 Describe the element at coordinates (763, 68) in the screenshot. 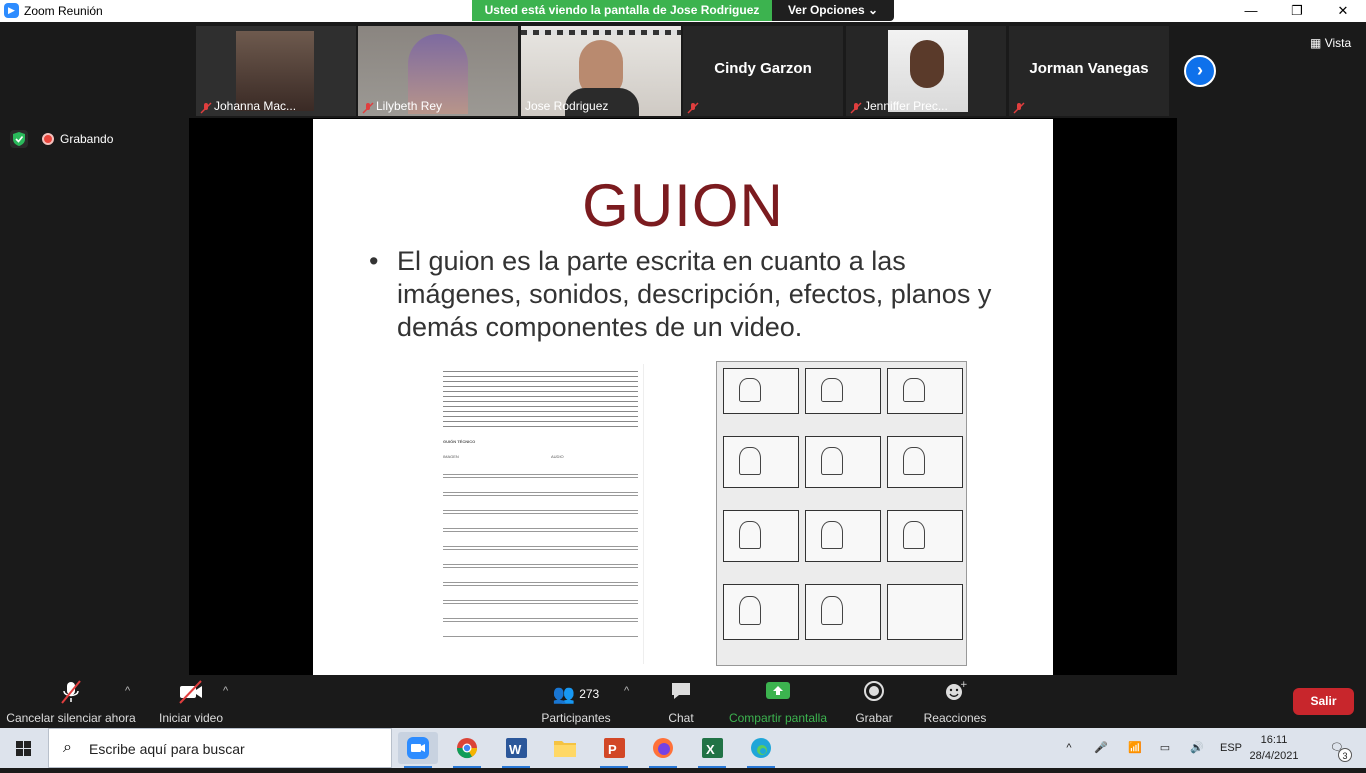

I see `participant-name-large: Cindy Garzon` at that location.